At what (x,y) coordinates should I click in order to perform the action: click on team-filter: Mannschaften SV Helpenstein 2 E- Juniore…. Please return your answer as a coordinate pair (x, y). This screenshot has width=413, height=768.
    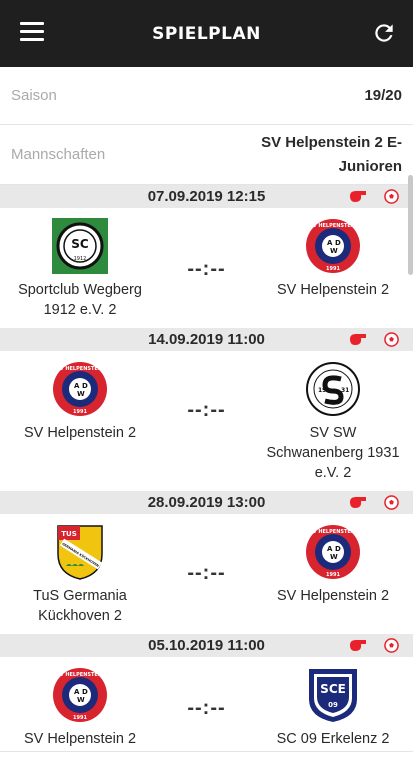
    Looking at the image, I should click on (206, 155).